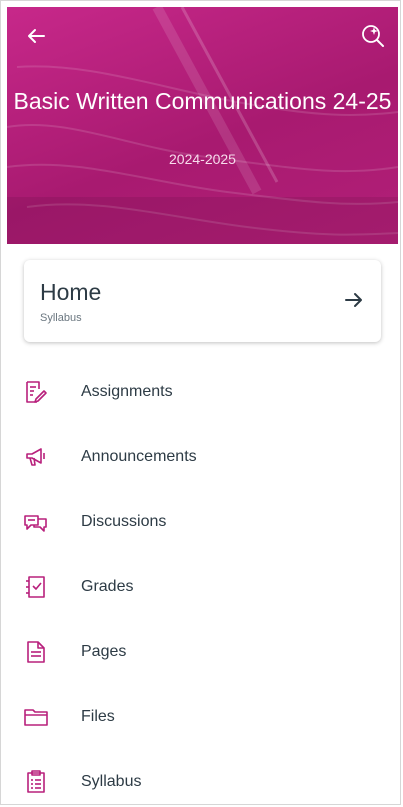 The height and width of the screenshot is (807, 403). What do you see at coordinates (35, 457) in the screenshot?
I see `announcement-icon` at bounding box center [35, 457].